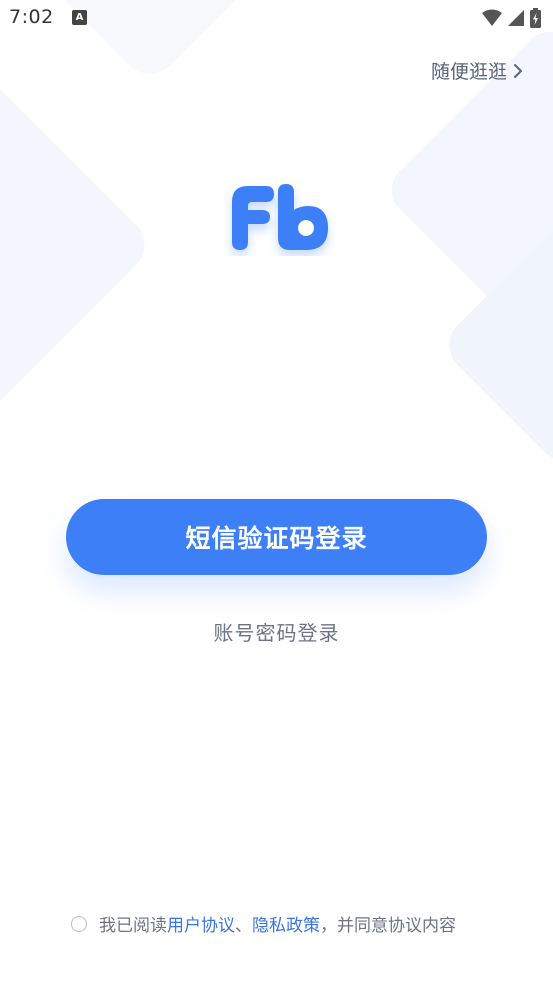  Describe the element at coordinates (276, 537) in the screenshot. I see `sms-login-button: 短信验证码登录` at that location.